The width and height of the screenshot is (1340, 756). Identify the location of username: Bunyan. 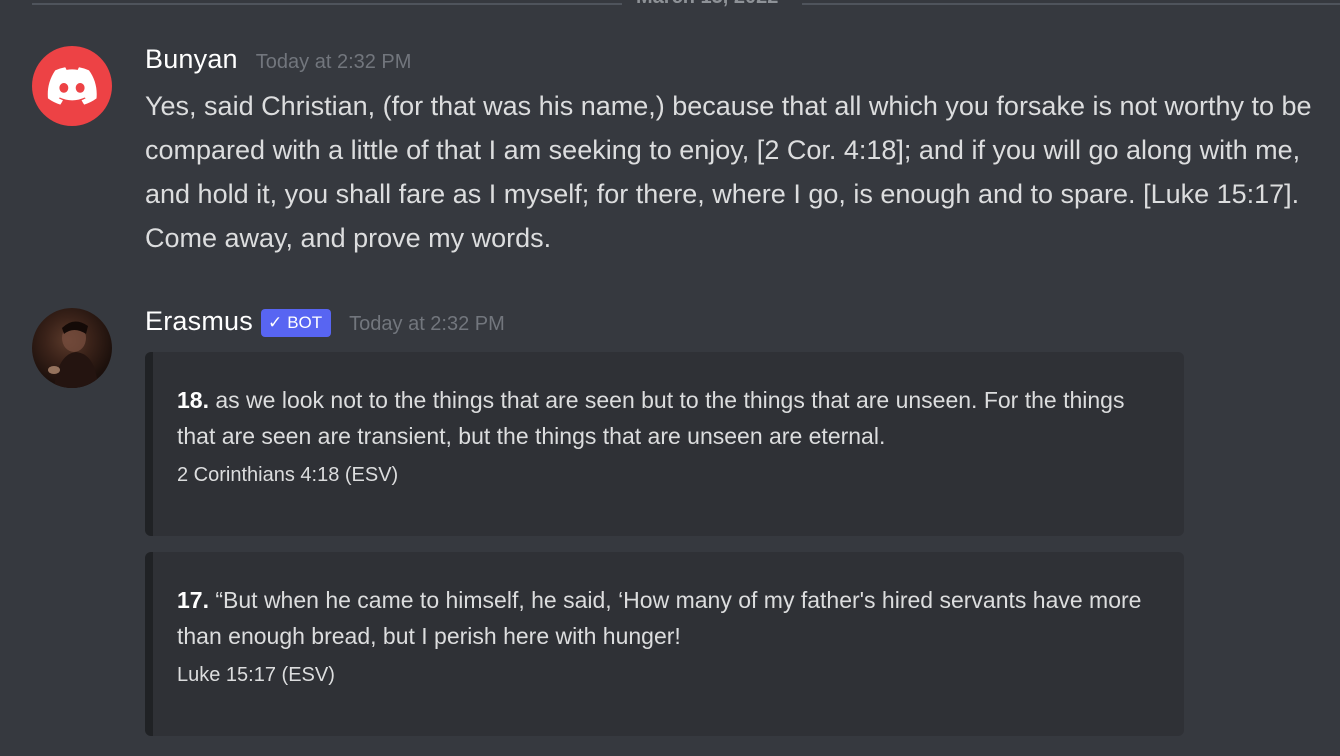
(191, 59).